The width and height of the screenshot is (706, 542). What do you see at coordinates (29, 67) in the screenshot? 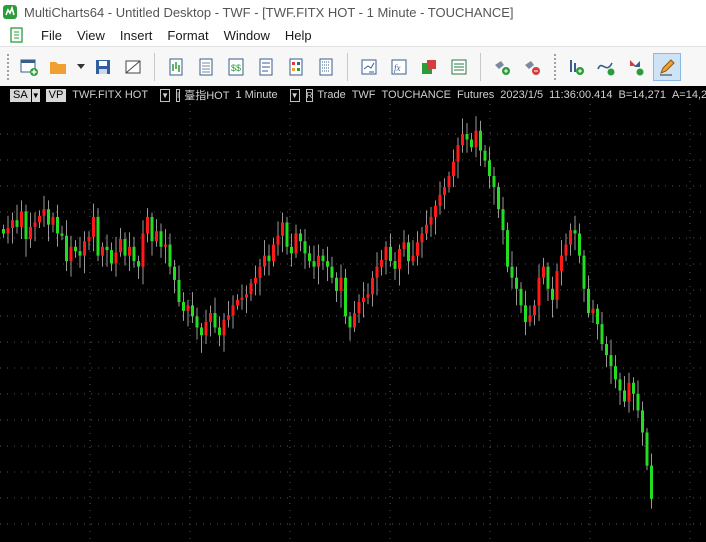
I see `new-workspace-button` at bounding box center [29, 67].